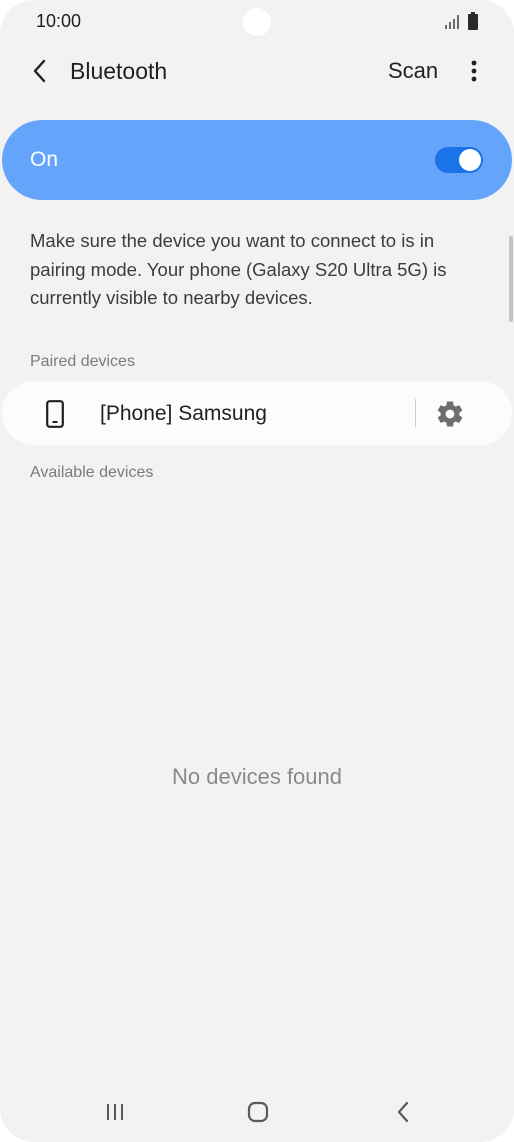 Image resolution: width=514 pixels, height=1142 pixels. I want to click on more-vertical-icon, so click(474, 71).